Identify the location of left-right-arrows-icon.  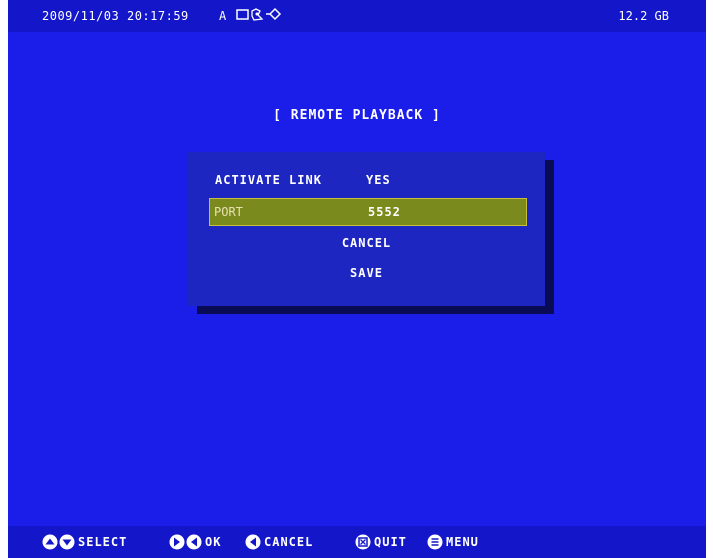
(185, 542).